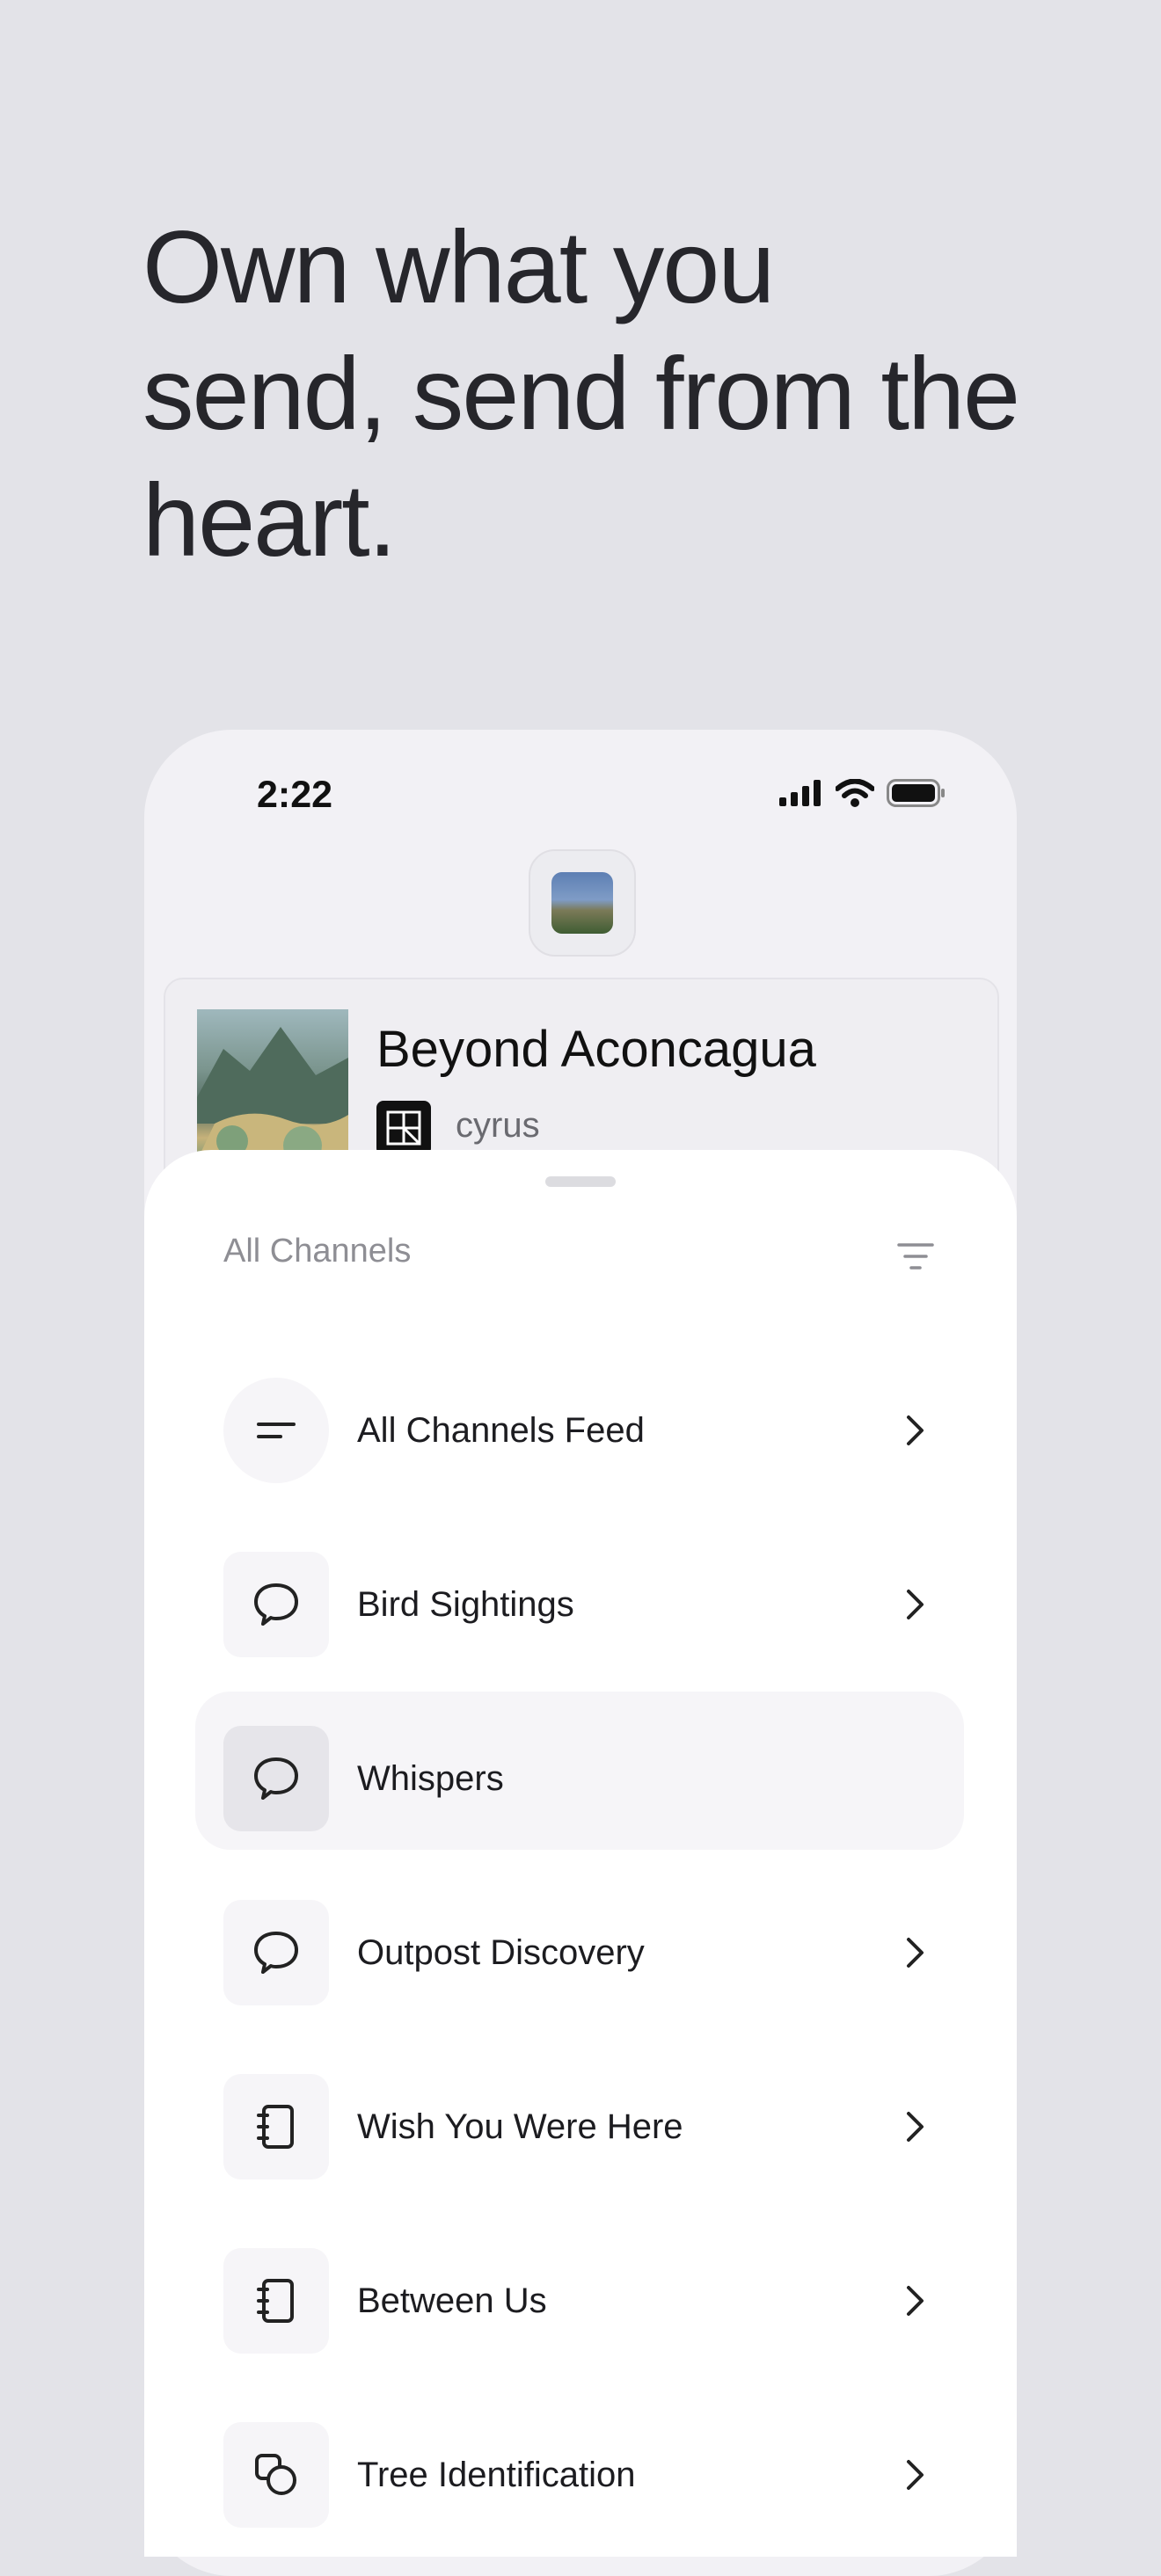 The width and height of the screenshot is (1161, 2576). Describe the element at coordinates (520, 2126) in the screenshot. I see `channel-label: Wish You Were Here` at that location.